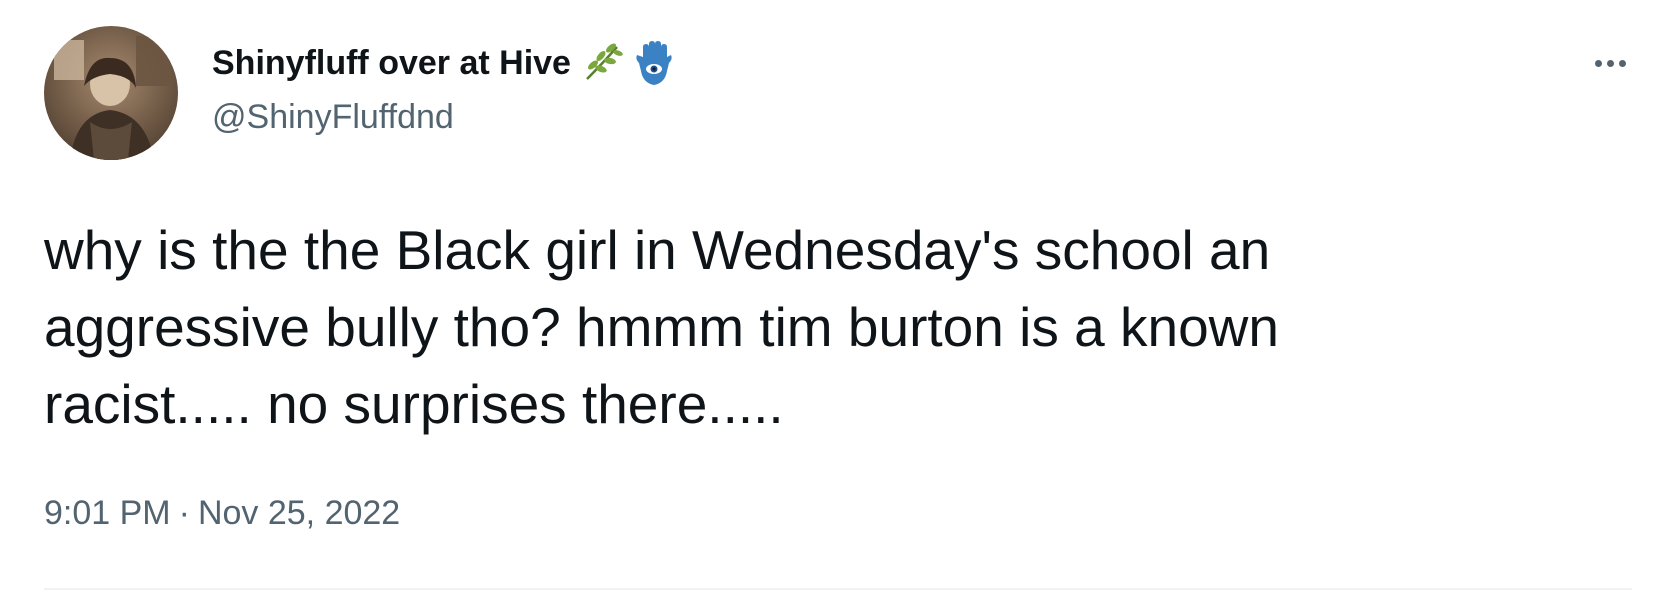  I want to click on tweet-meta: 9:01 PM · Nov 25, 2022, so click(222, 513).